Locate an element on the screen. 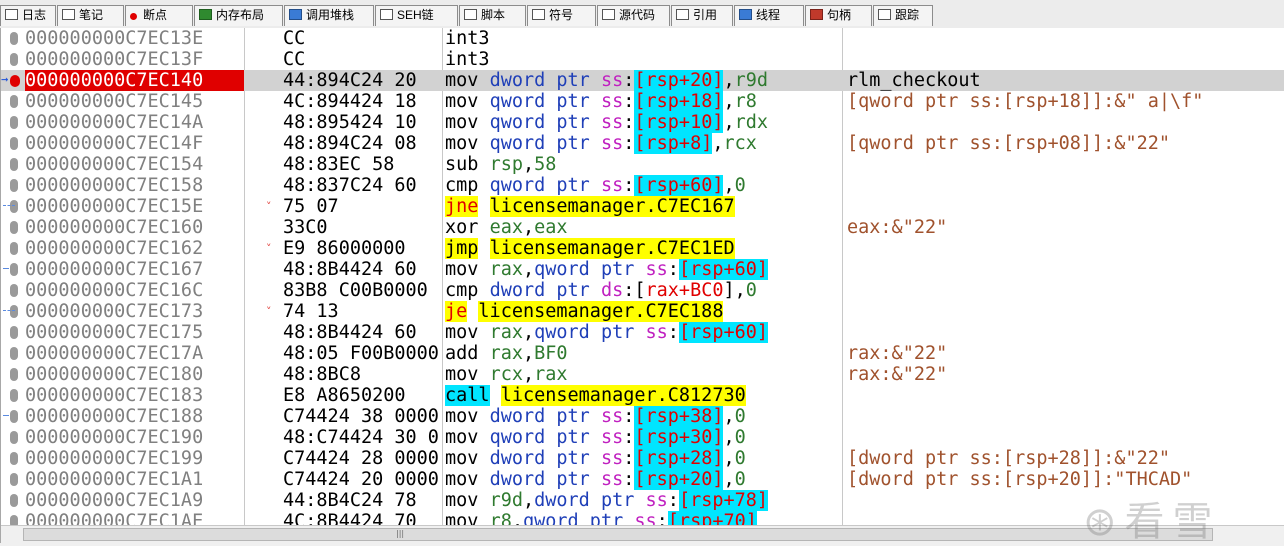  instruction-cell: je licensemanager.C7EC188 is located at coordinates (642, 311).